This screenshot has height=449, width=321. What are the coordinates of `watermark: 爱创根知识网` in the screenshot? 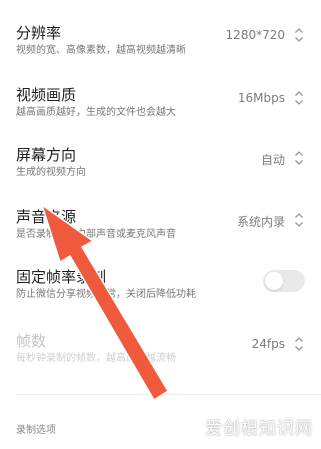 It's located at (259, 429).